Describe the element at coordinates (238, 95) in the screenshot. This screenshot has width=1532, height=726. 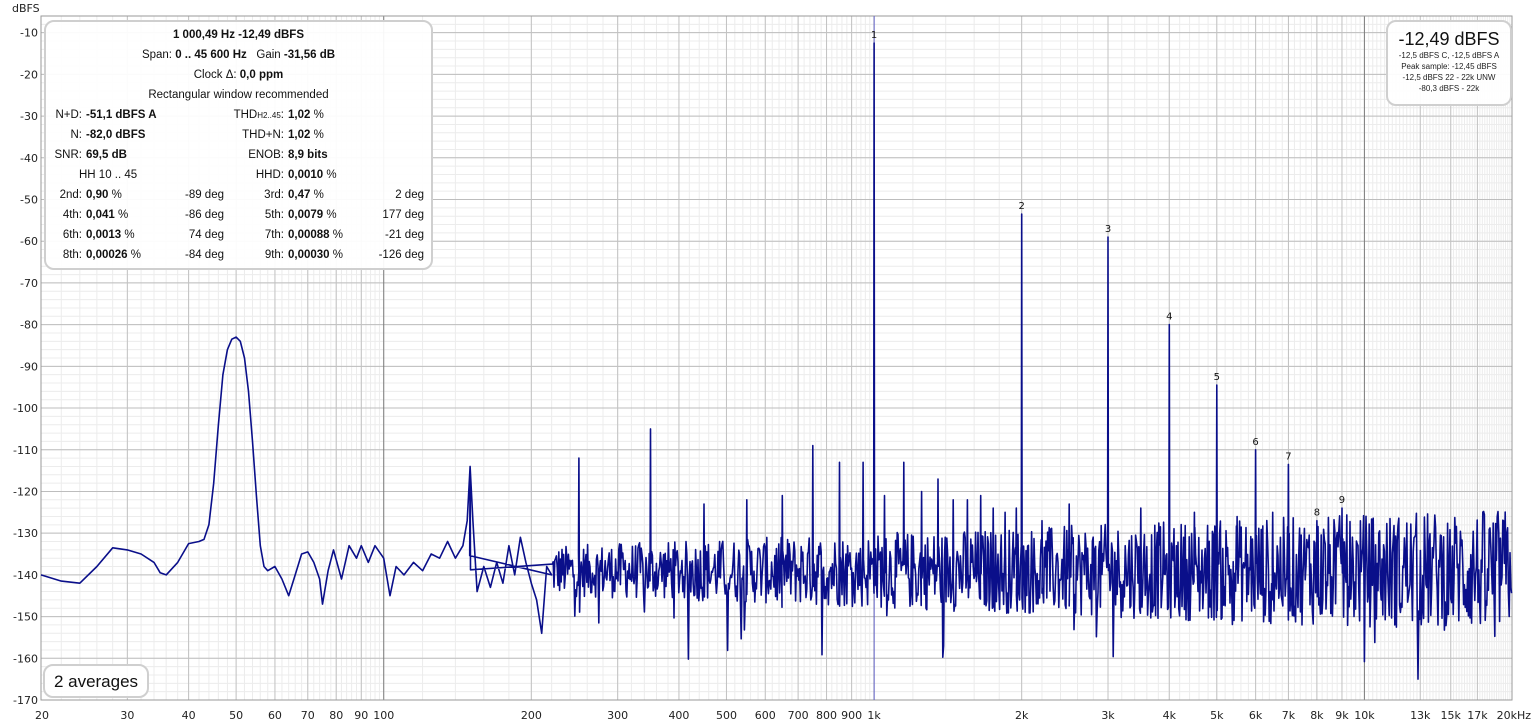
I see `window-note: Rectangular window recommended` at that location.